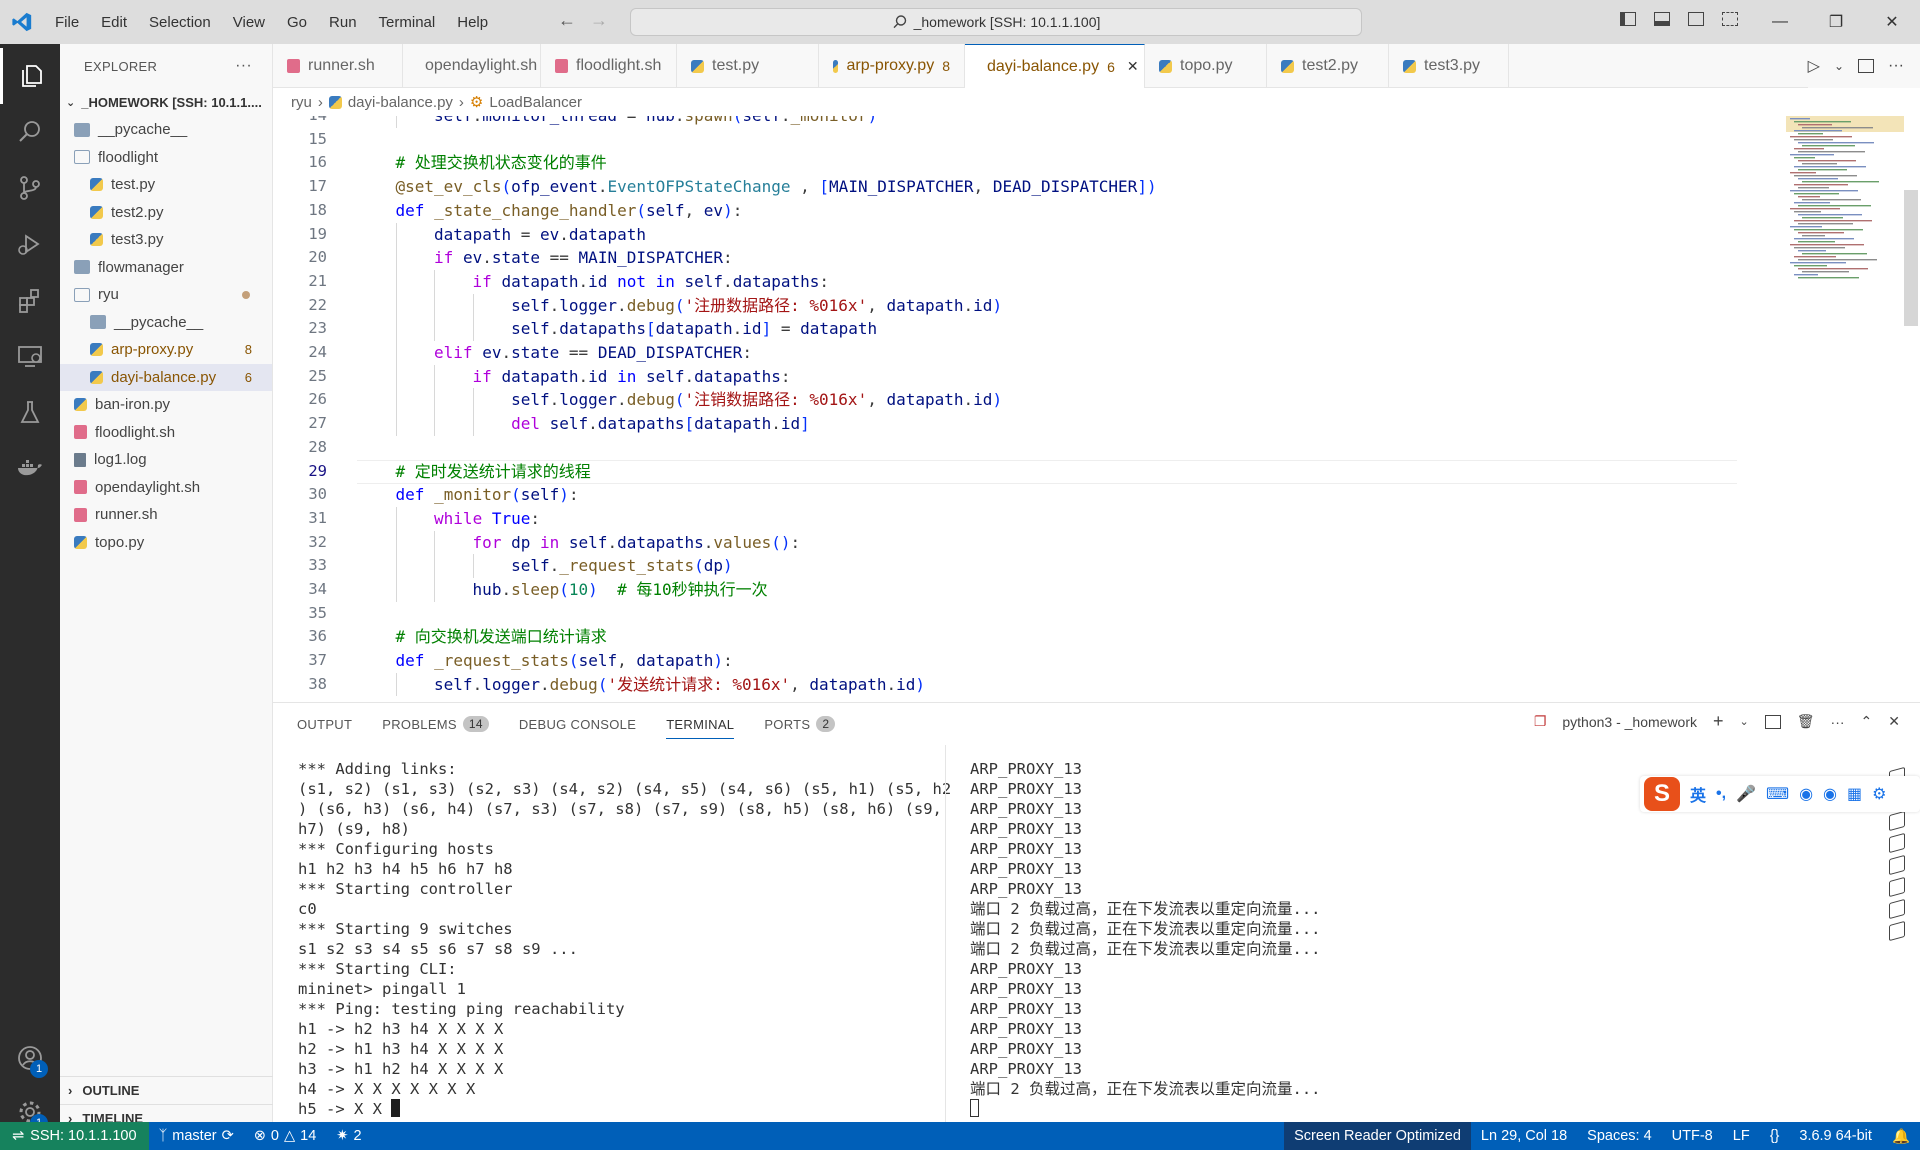 The height and width of the screenshot is (1150, 1920). Describe the element at coordinates (1718, 721) in the screenshot. I see `new-terminal-icon: +` at that location.